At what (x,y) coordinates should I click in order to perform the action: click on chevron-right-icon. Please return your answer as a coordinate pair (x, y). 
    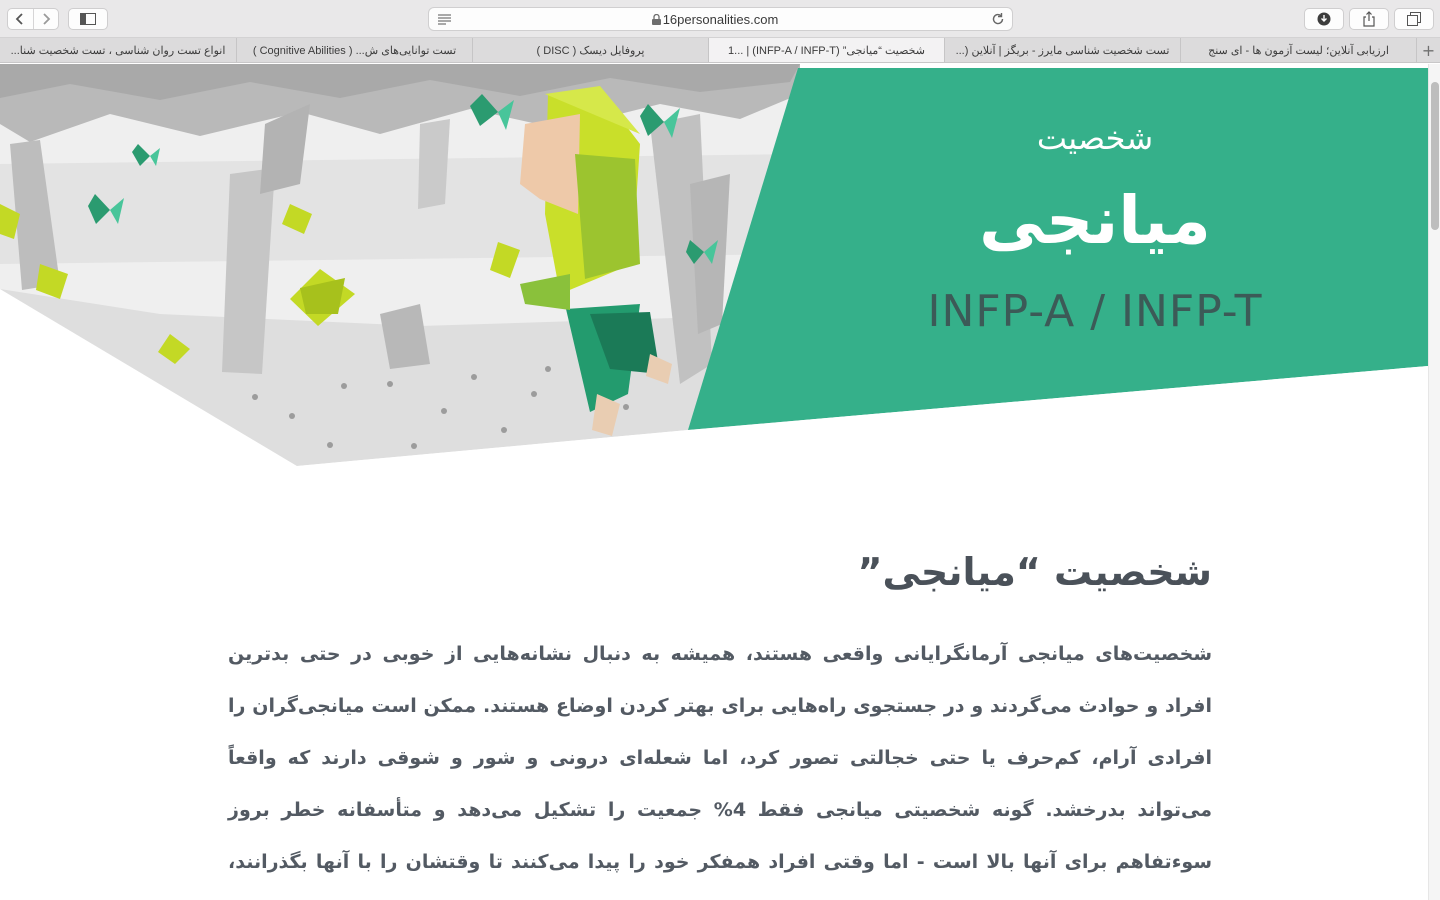
    Looking at the image, I should click on (47, 19).